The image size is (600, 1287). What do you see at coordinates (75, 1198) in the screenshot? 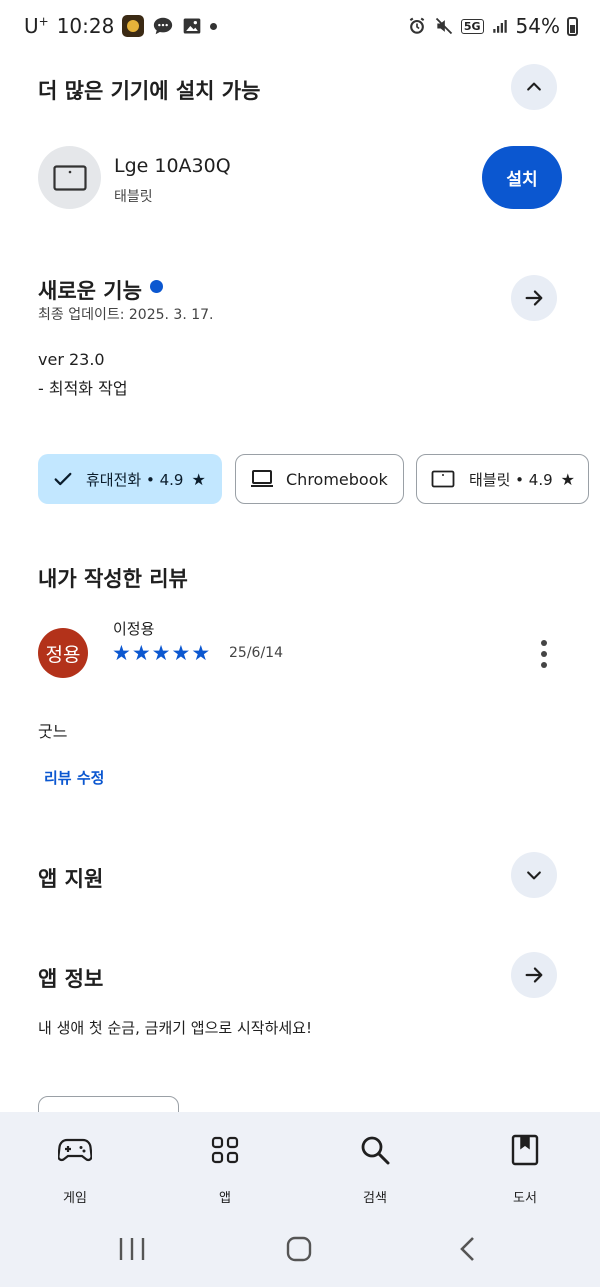
I see `nav-games-label: 게임` at bounding box center [75, 1198].